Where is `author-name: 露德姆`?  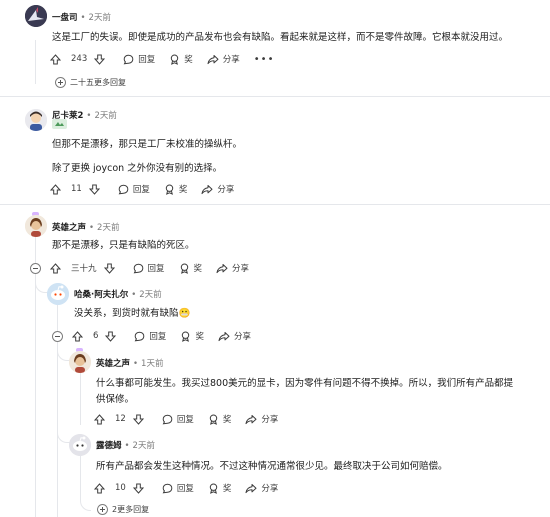 author-name: 露德姆 is located at coordinates (109, 446).